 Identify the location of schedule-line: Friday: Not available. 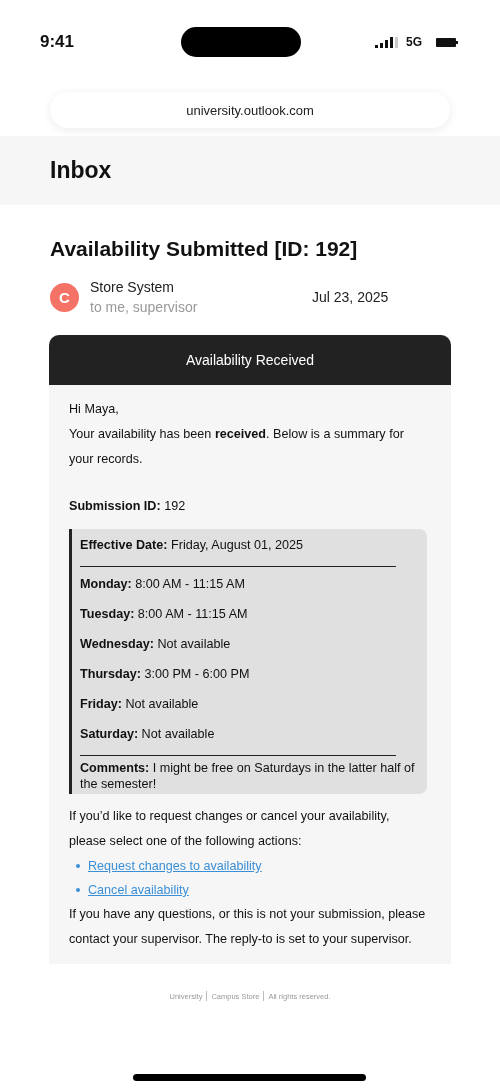
(140, 704).